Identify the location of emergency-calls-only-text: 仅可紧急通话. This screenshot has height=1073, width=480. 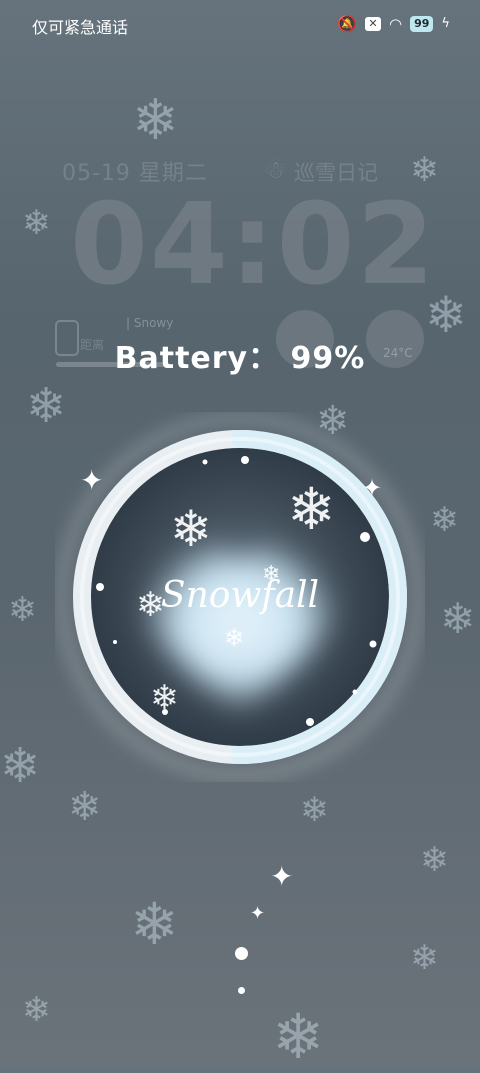
(80, 27).